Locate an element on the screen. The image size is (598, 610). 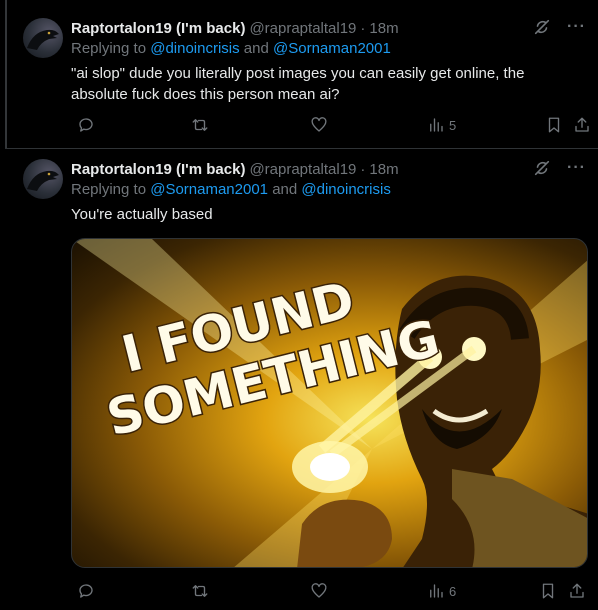
views-button: 5 is located at coordinates (441, 125).